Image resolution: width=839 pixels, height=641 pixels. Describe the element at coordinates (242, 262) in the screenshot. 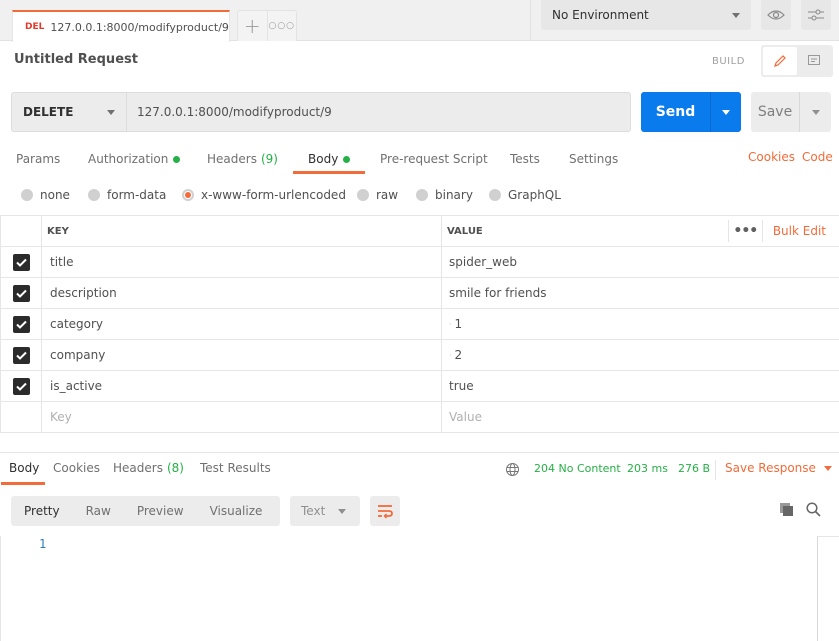

I see `key-input: title` at that location.